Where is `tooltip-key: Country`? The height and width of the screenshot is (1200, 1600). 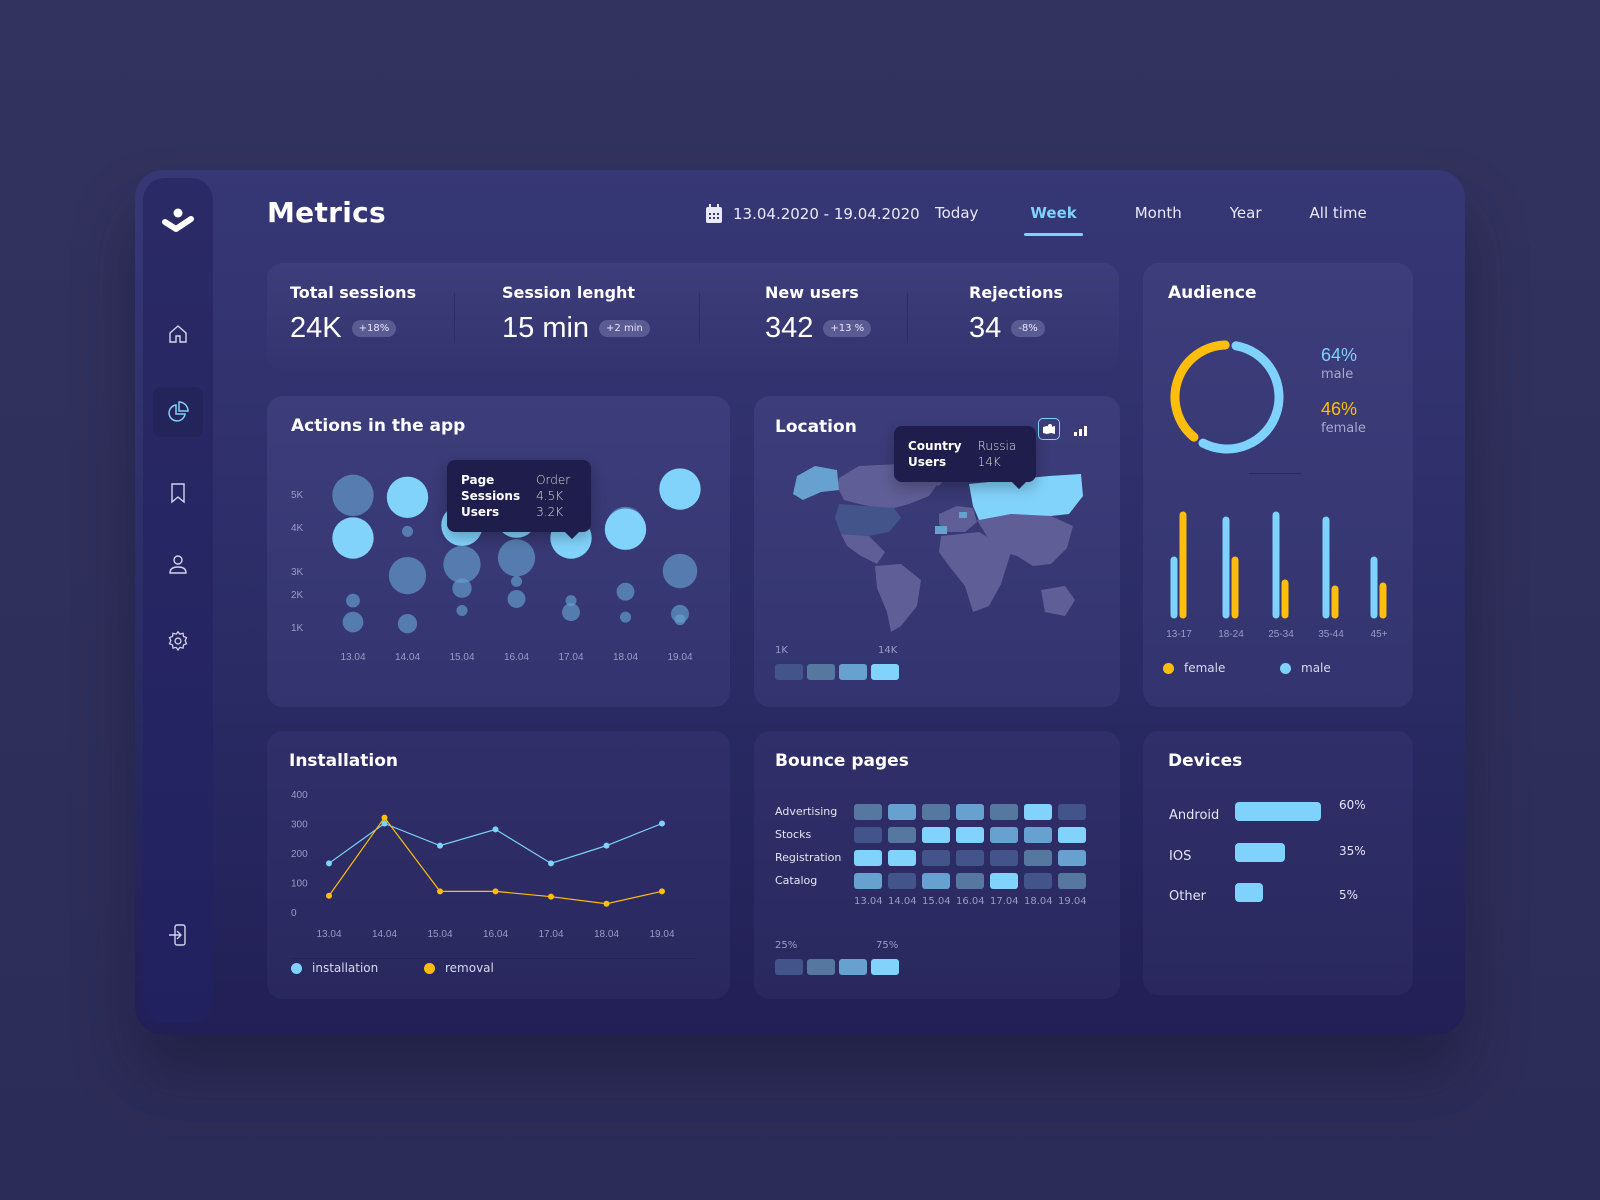 tooltip-key: Country is located at coordinates (935, 446).